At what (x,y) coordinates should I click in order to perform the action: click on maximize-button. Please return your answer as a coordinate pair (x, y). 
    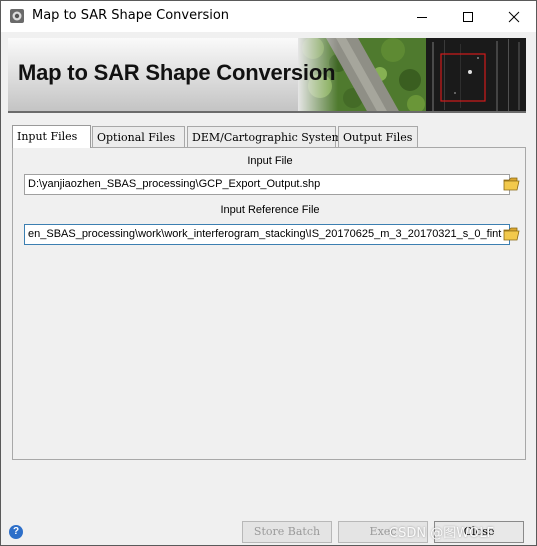
    Looking at the image, I should click on (468, 16).